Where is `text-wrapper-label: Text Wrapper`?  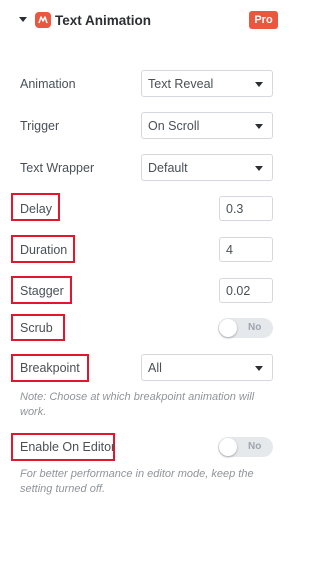 text-wrapper-label: Text Wrapper is located at coordinates (57, 168).